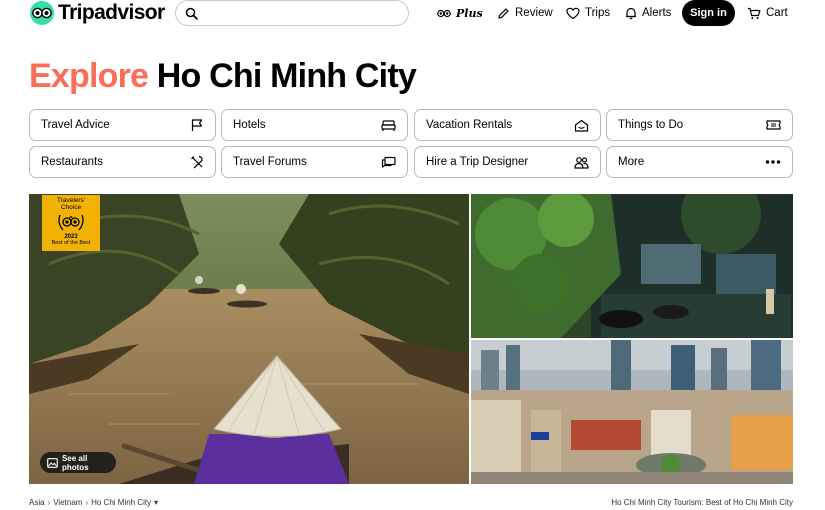 The width and height of the screenshot is (825, 510). What do you see at coordinates (631, 162) in the screenshot?
I see `category-label: More` at bounding box center [631, 162].